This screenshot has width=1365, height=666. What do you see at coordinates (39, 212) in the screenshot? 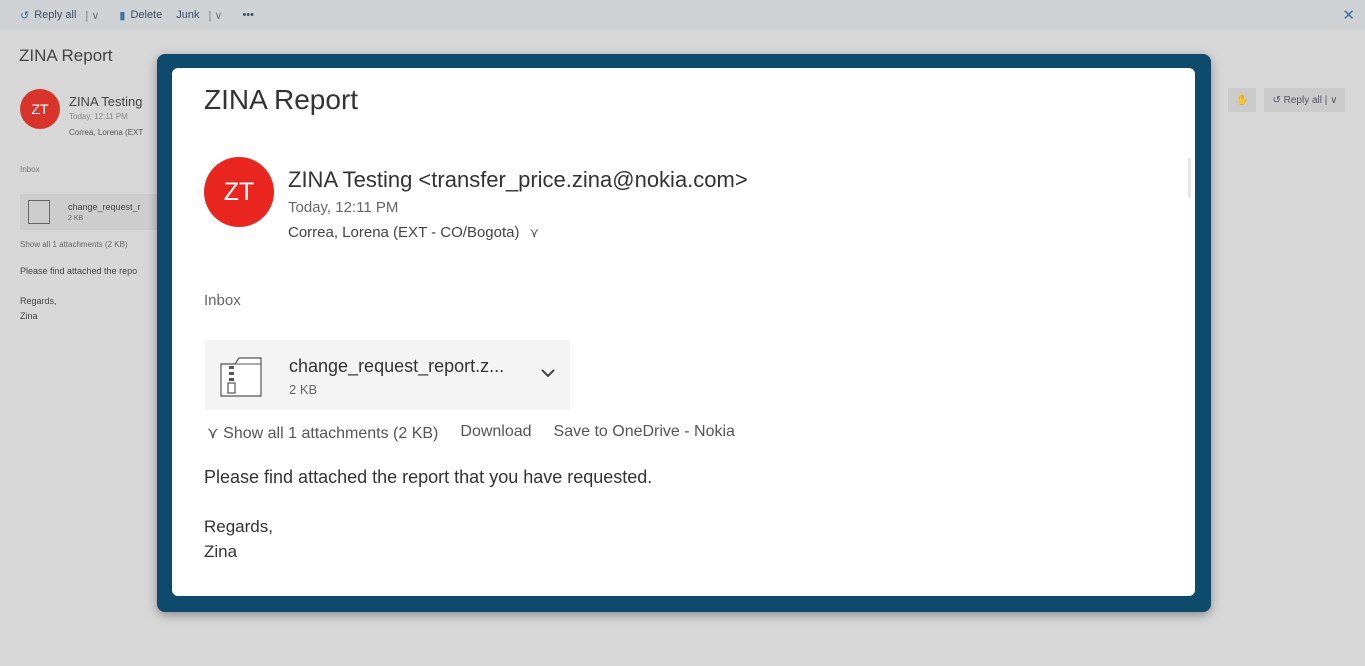
I see `bg-zip-icon` at bounding box center [39, 212].